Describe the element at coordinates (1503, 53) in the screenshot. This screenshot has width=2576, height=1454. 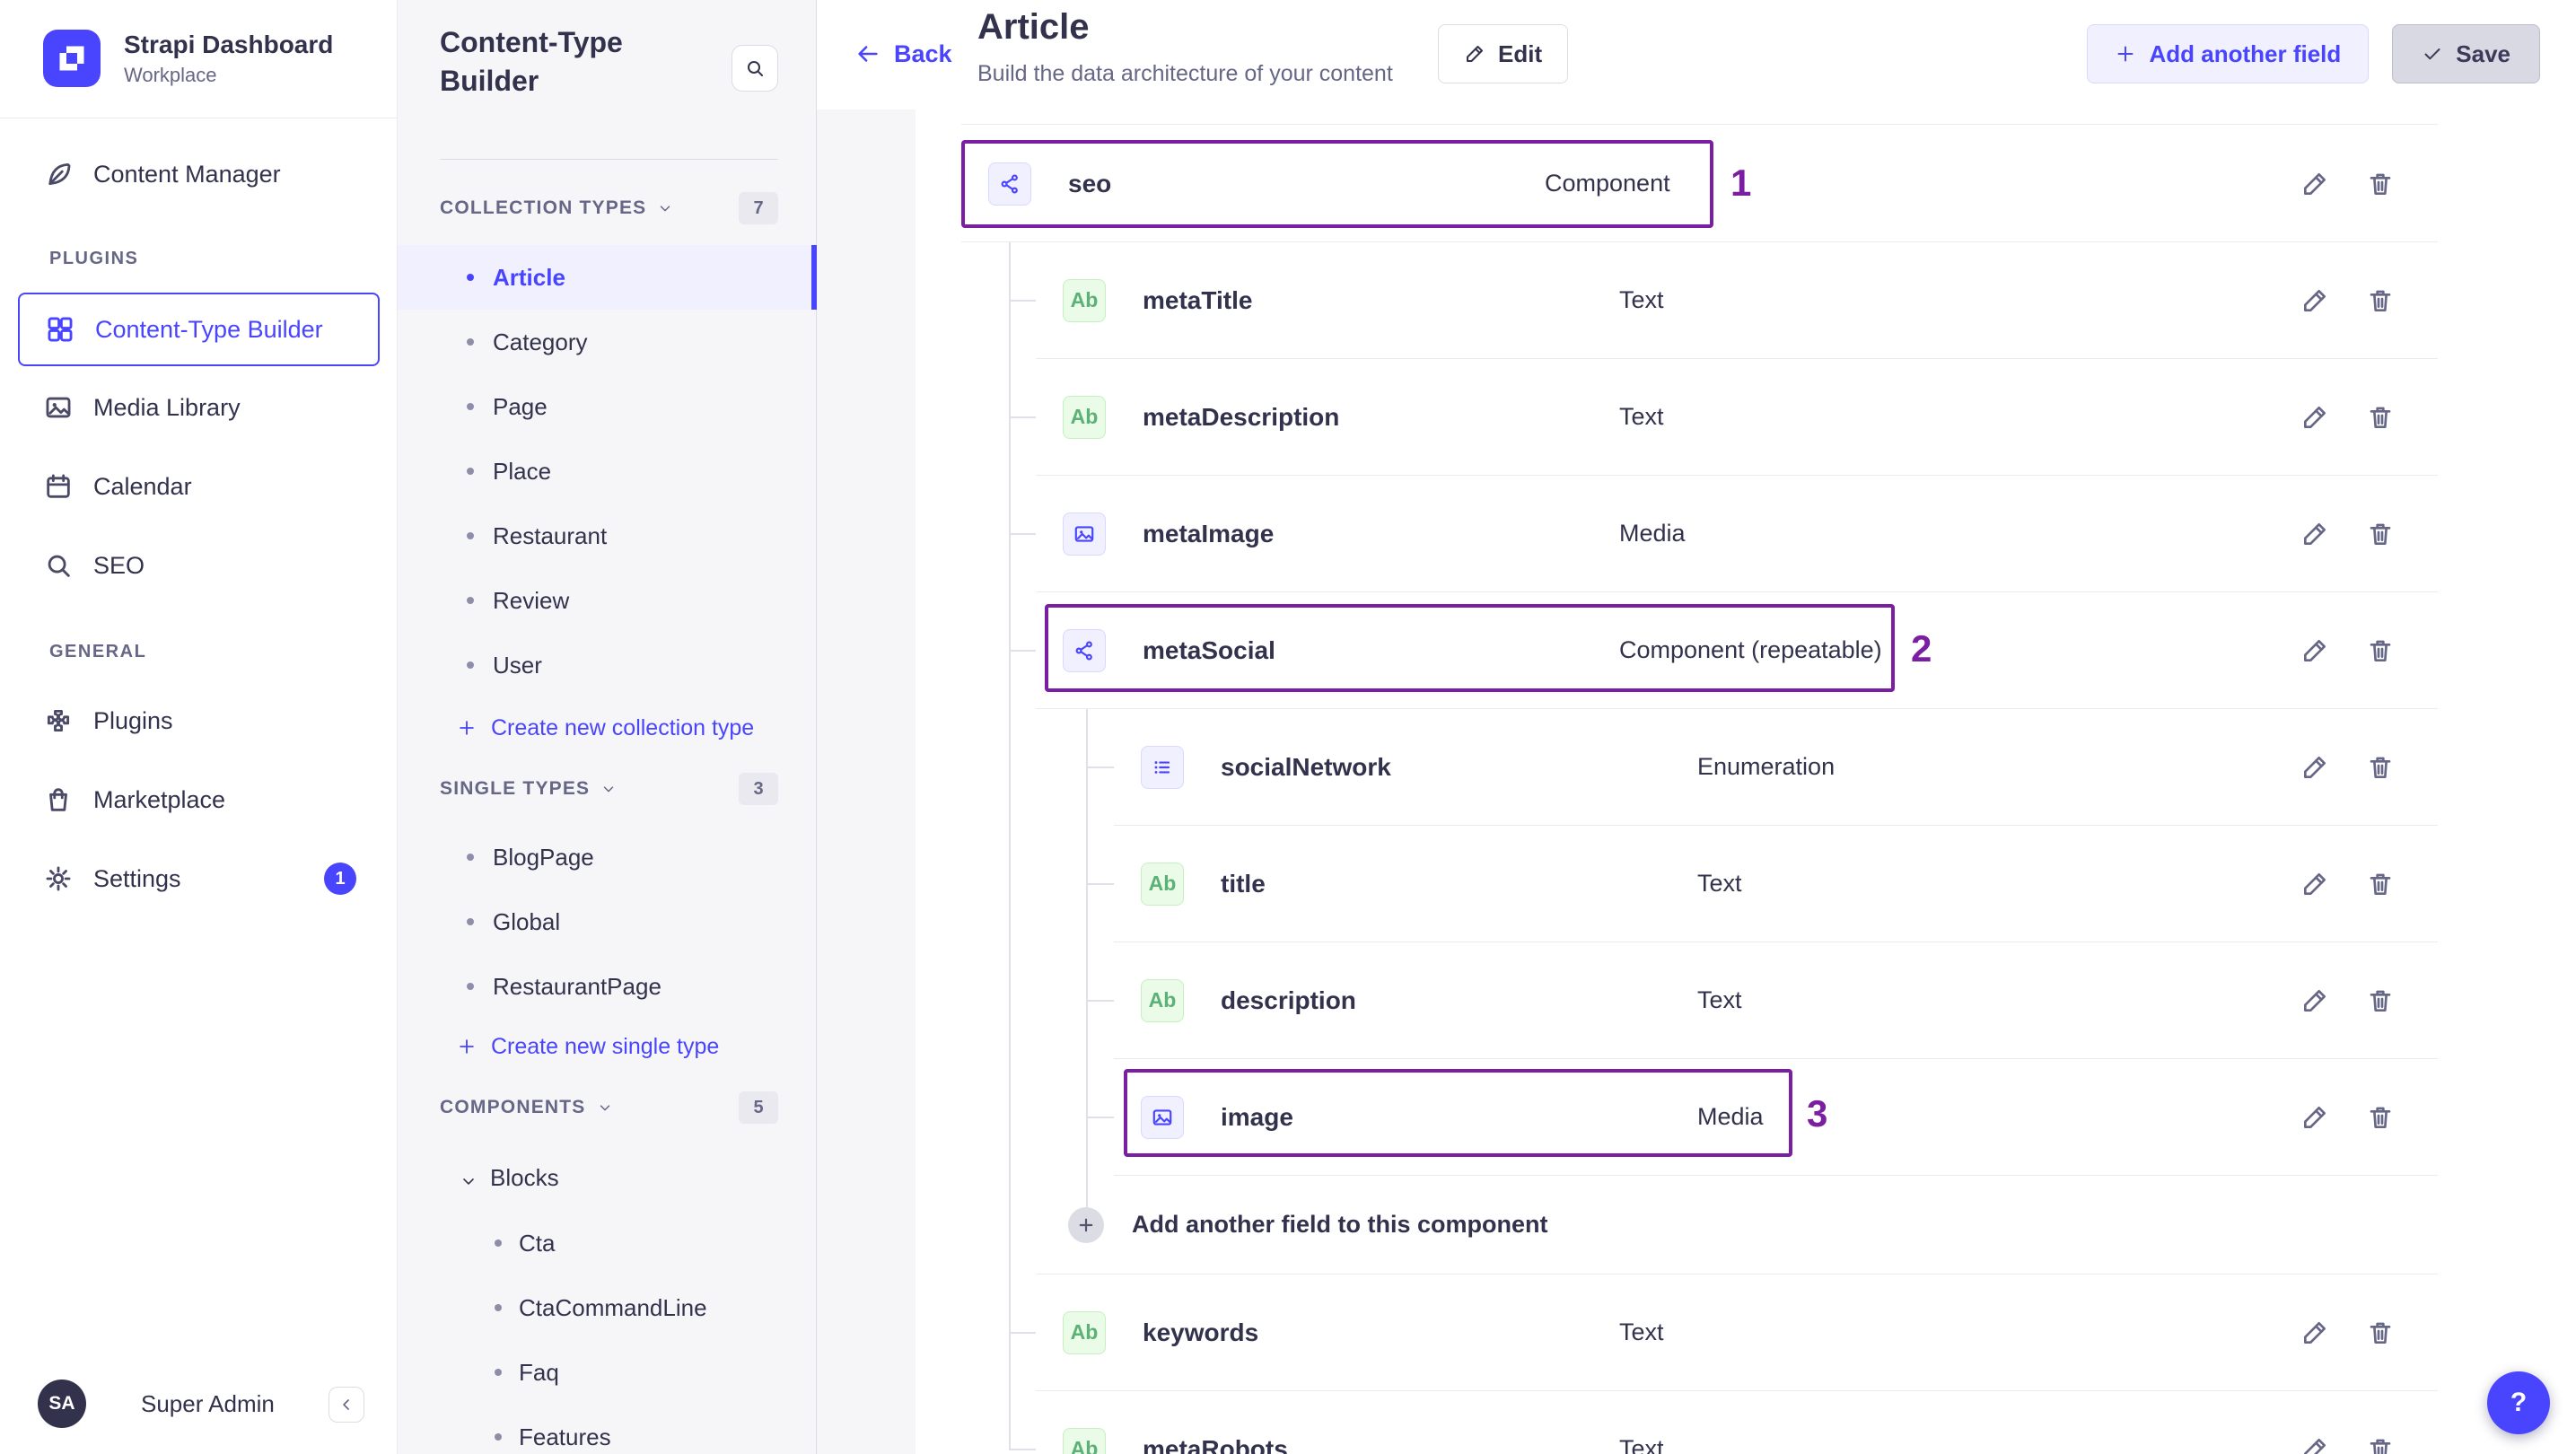
I see `edit-button: Edit` at that location.